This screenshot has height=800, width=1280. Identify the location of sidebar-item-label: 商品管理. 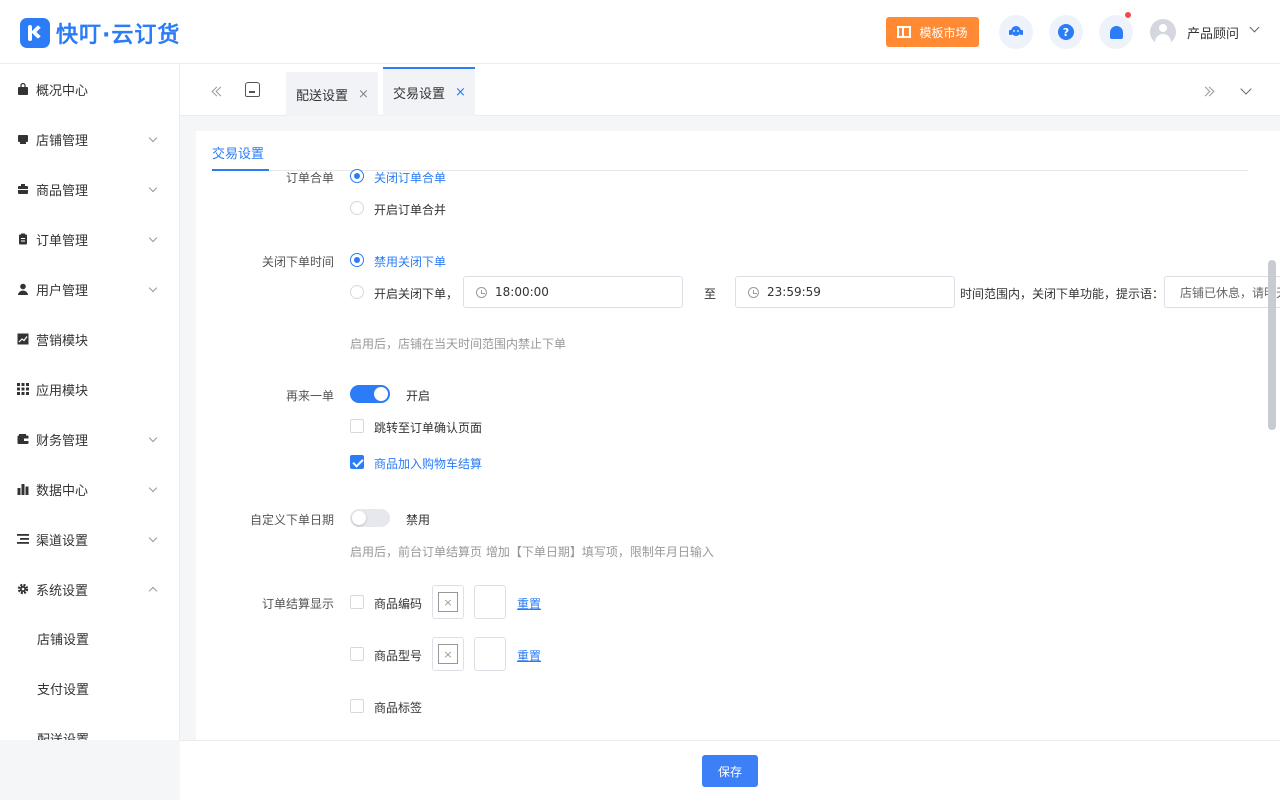
(62, 191).